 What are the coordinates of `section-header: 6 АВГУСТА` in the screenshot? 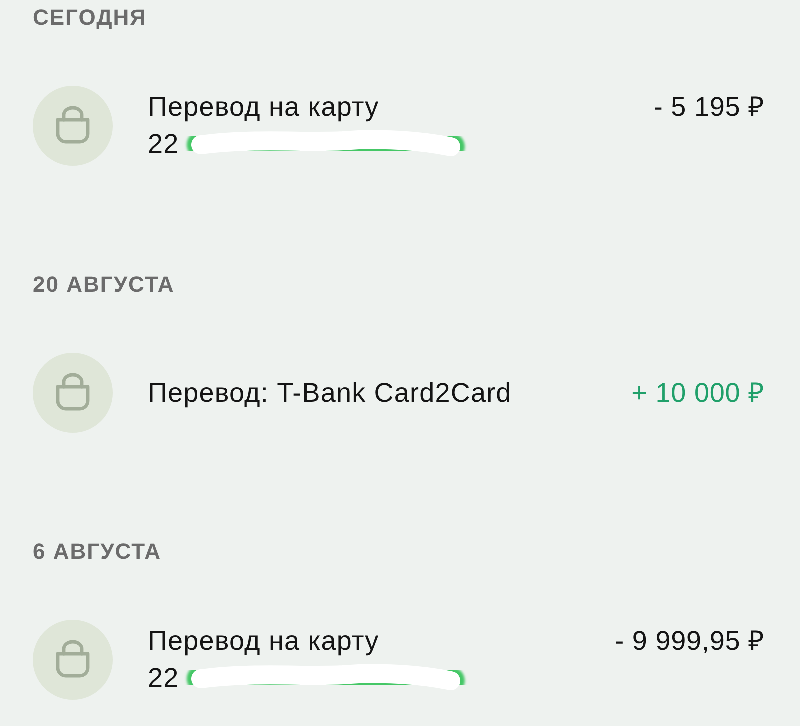 It's located at (97, 552).